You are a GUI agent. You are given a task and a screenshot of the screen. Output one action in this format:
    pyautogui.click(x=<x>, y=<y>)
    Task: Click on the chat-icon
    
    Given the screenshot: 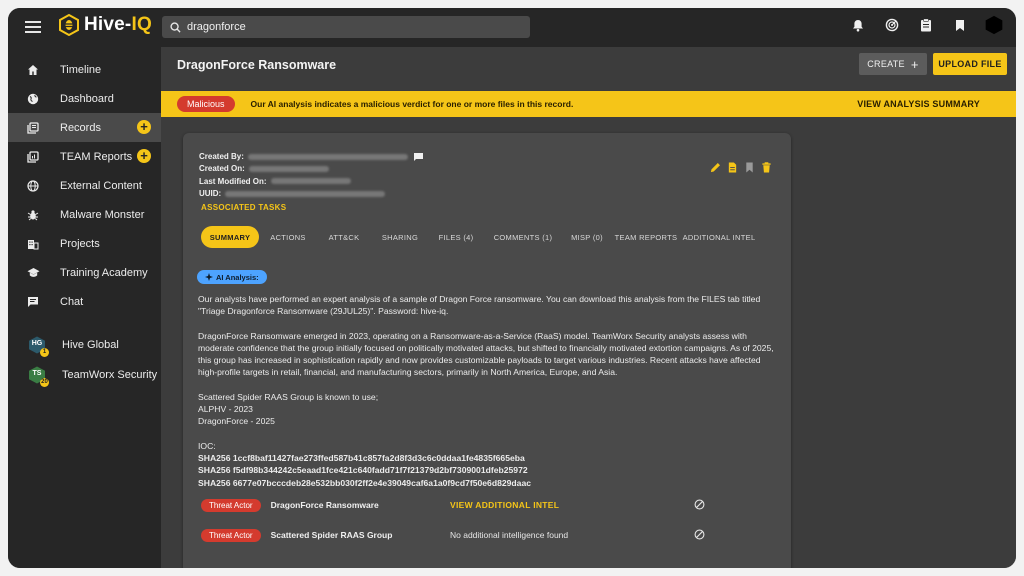 What is the action you would take?
    pyautogui.click(x=33, y=302)
    